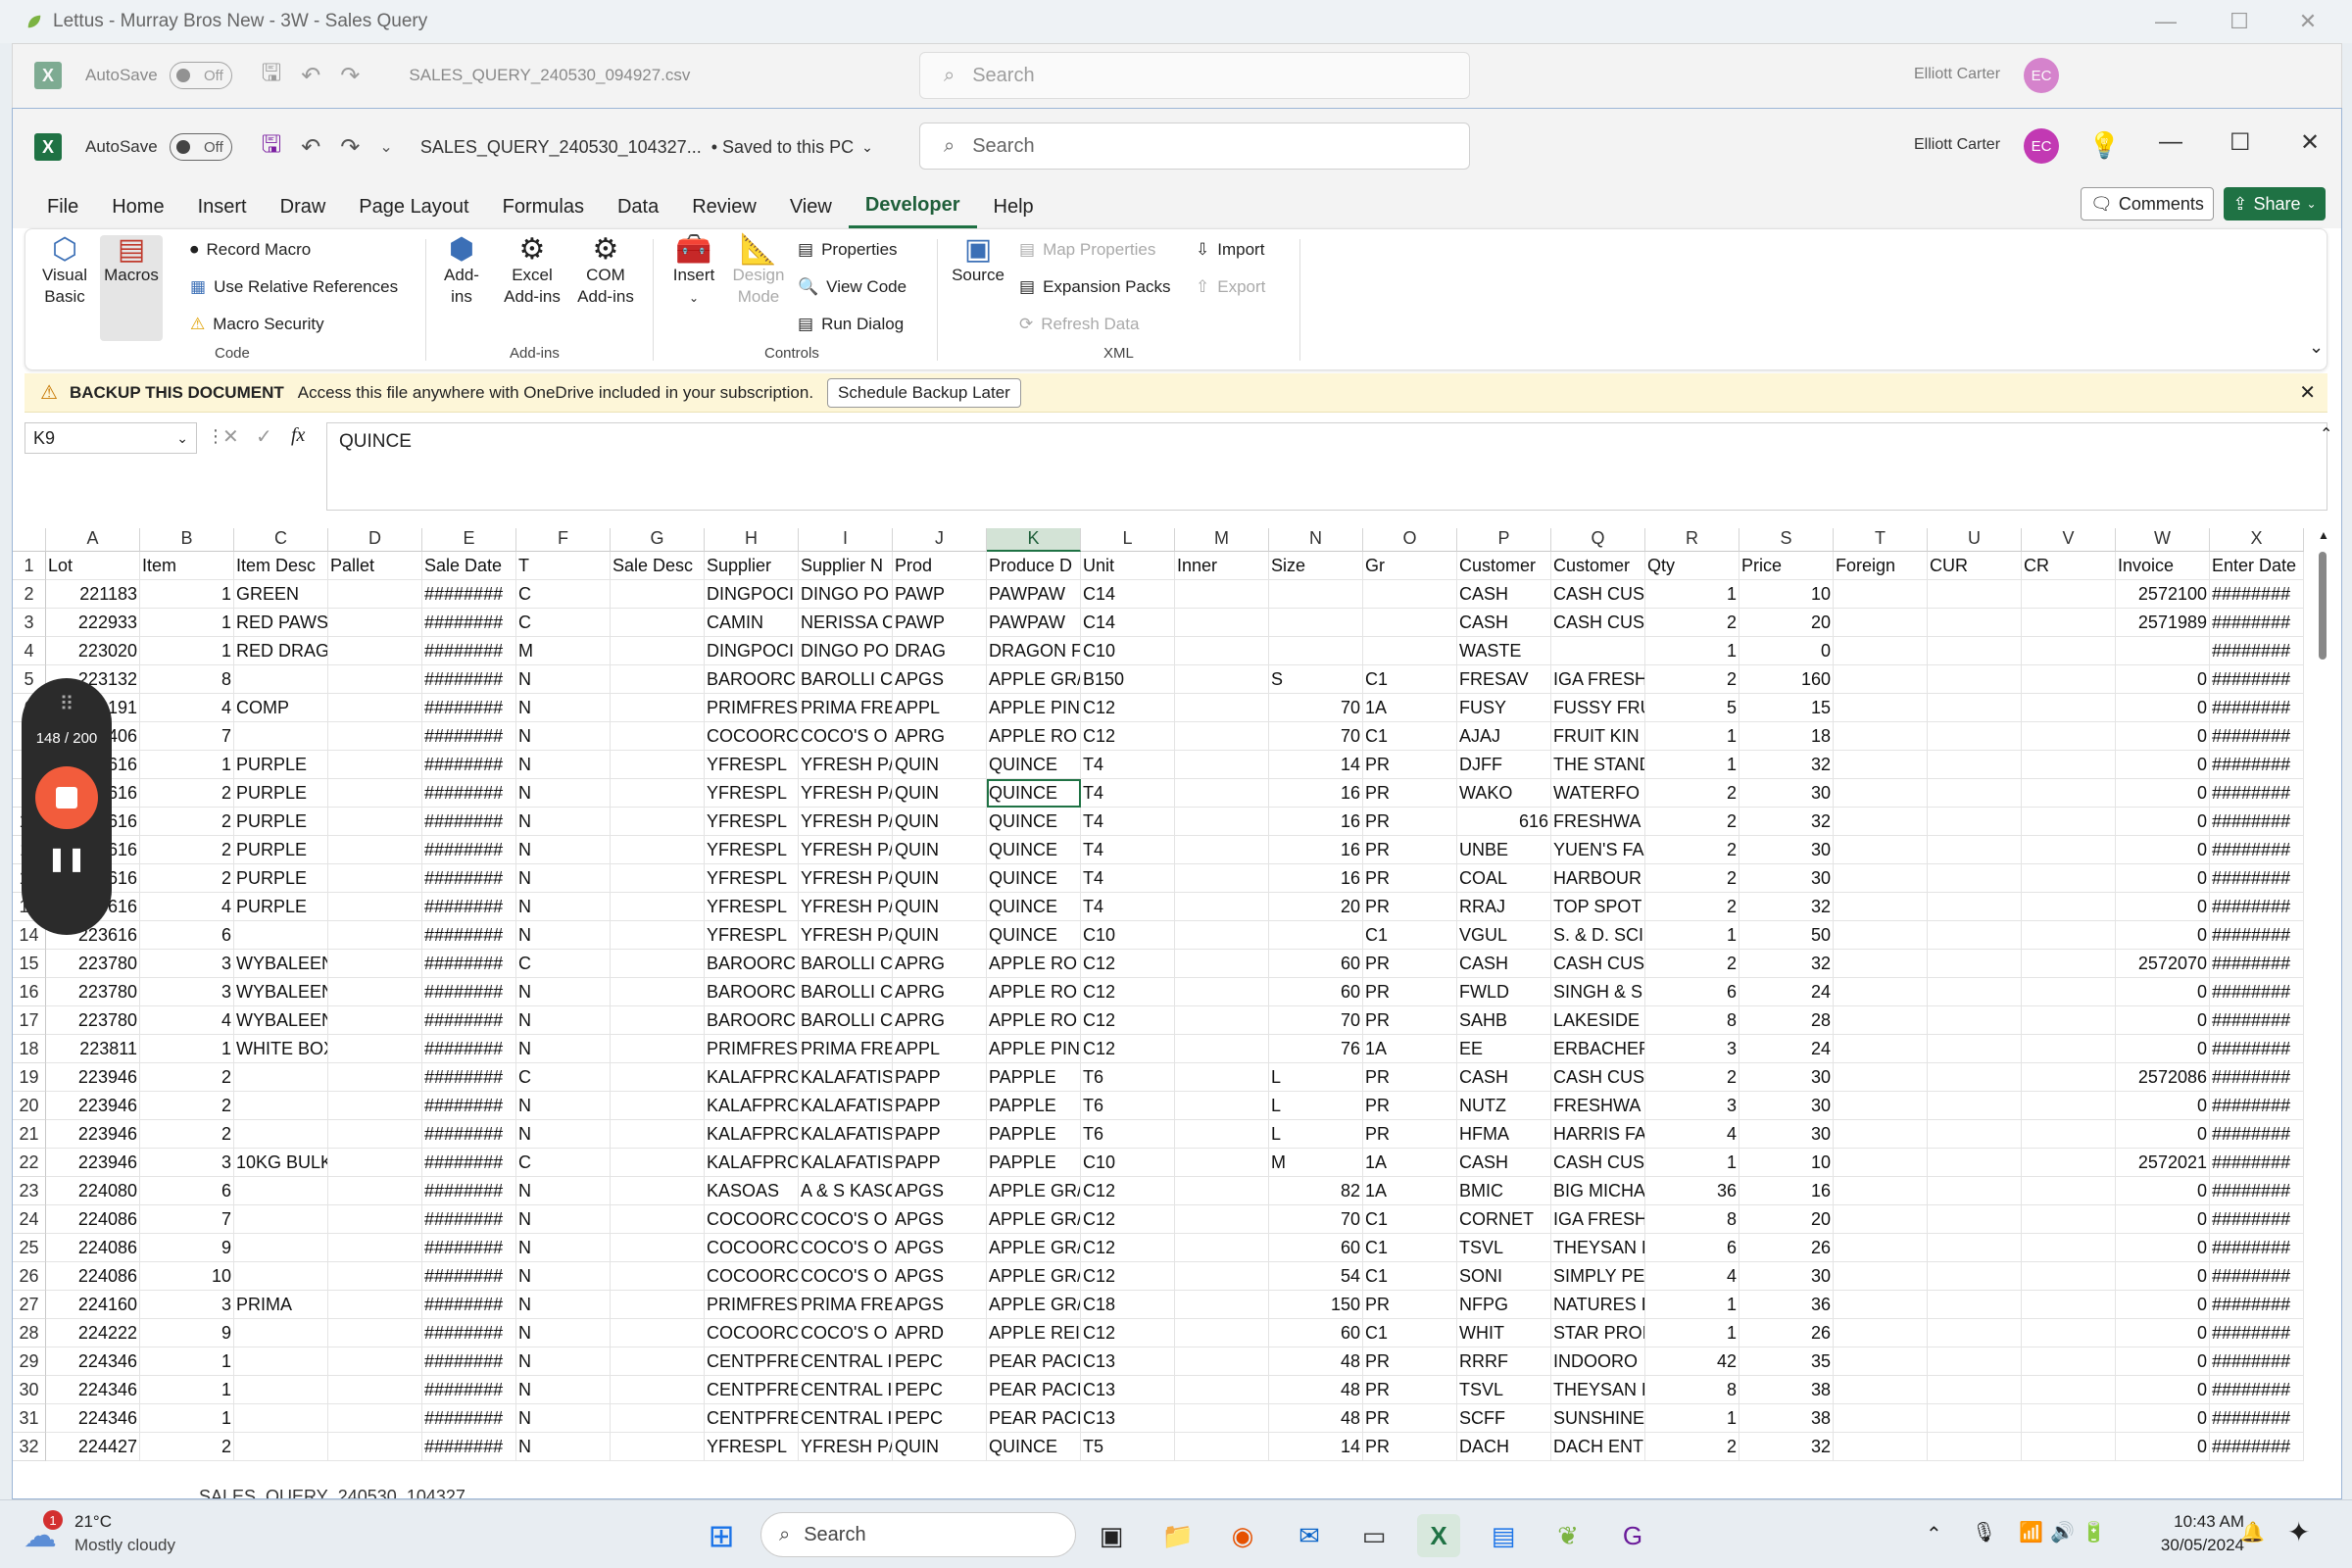  What do you see at coordinates (29, 1447) in the screenshot?
I see `row-header: 32` at bounding box center [29, 1447].